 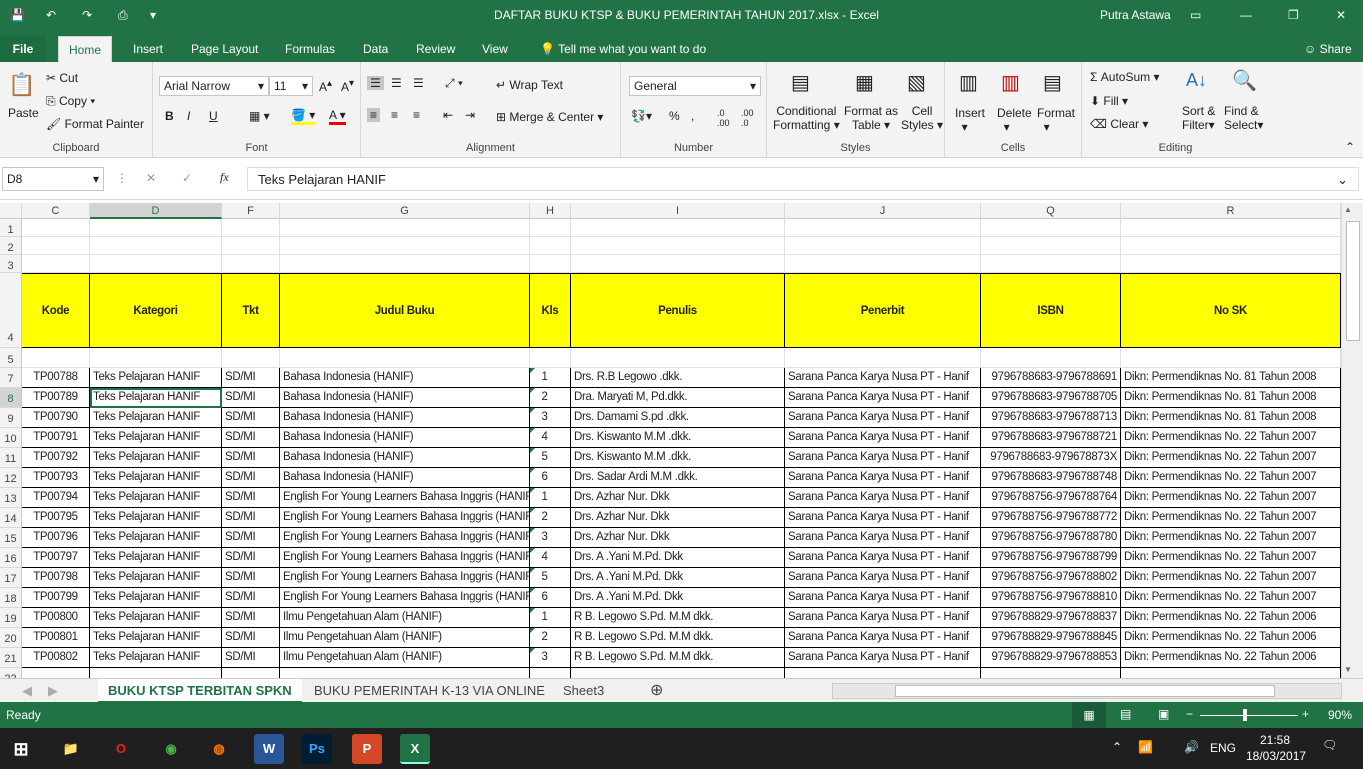 What do you see at coordinates (405, 211) in the screenshot?
I see `column-header-G: G` at bounding box center [405, 211].